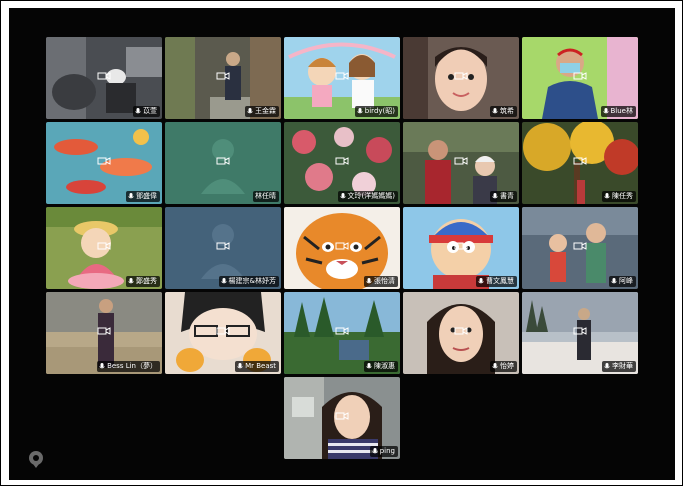  What do you see at coordinates (146, 281) in the screenshot?
I see `participant-name: 鄭盛秀` at bounding box center [146, 281].